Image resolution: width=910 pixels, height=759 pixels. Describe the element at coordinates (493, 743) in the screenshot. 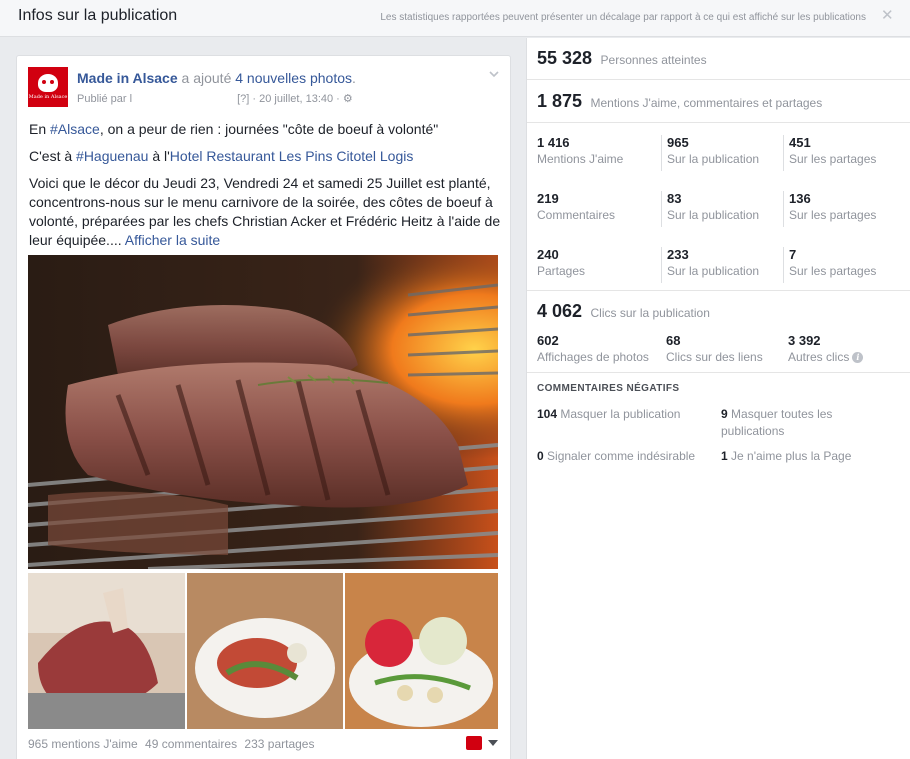

I see `caret-down-icon` at that location.